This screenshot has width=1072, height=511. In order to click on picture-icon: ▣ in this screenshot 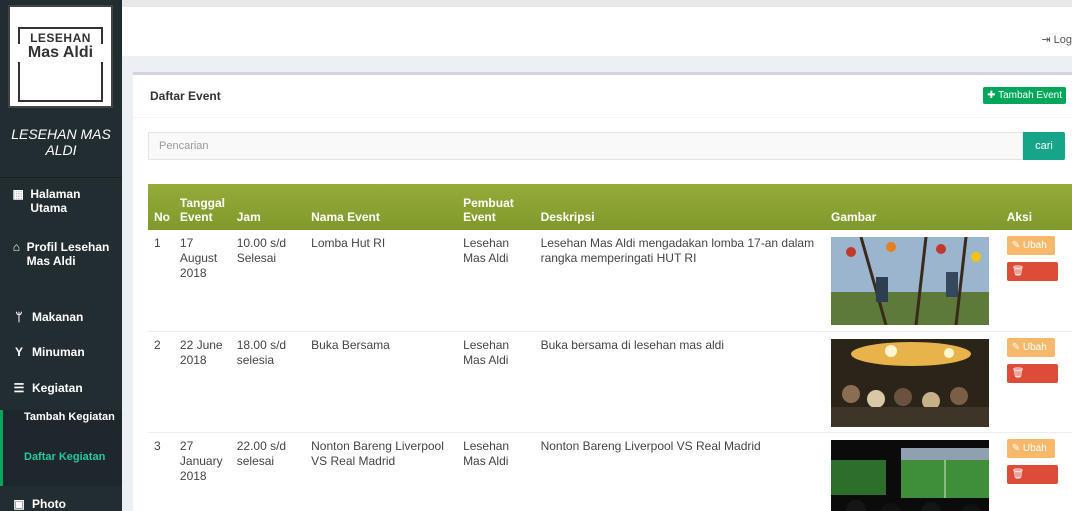, I will do `click(19, 504)`.